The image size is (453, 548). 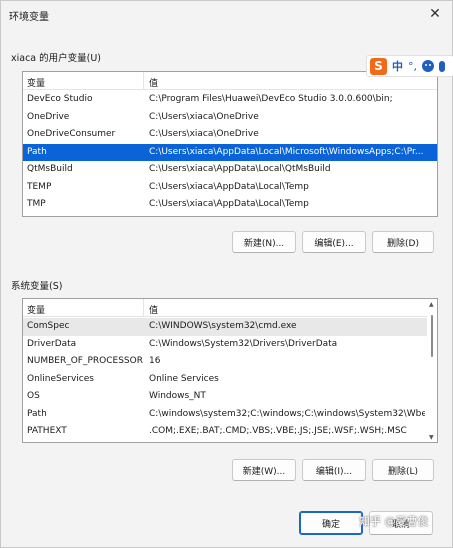 What do you see at coordinates (36, 204) in the screenshot?
I see `variable-name: TMP` at bounding box center [36, 204].